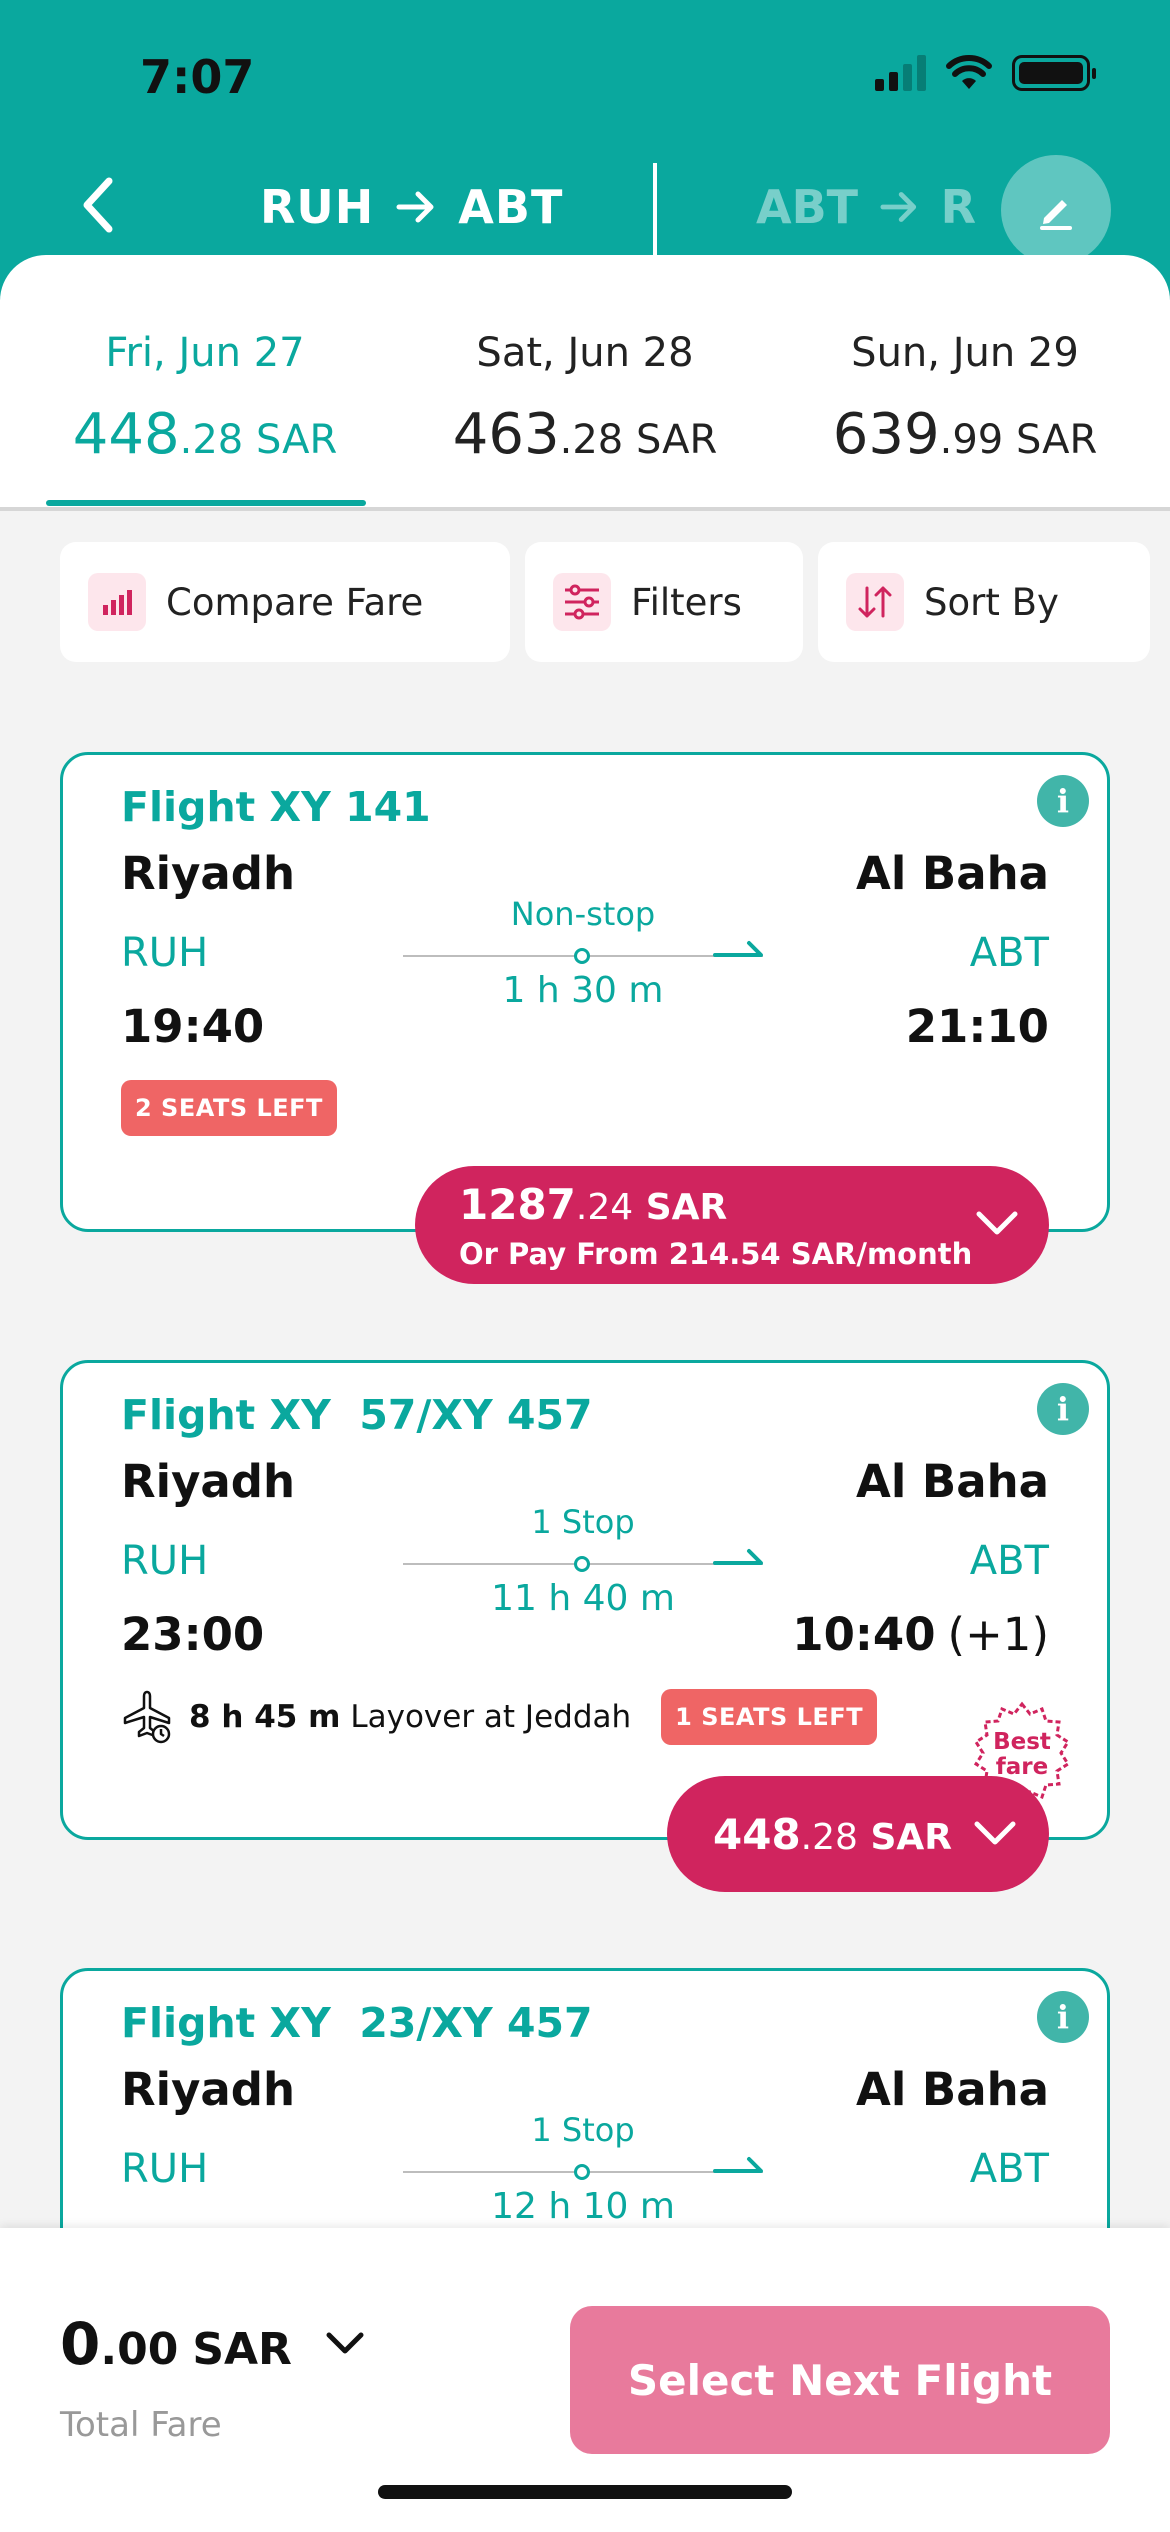 Image resolution: width=1170 pixels, height=2532 pixels. What do you see at coordinates (1054, 73) in the screenshot?
I see `battery-icon` at bounding box center [1054, 73].